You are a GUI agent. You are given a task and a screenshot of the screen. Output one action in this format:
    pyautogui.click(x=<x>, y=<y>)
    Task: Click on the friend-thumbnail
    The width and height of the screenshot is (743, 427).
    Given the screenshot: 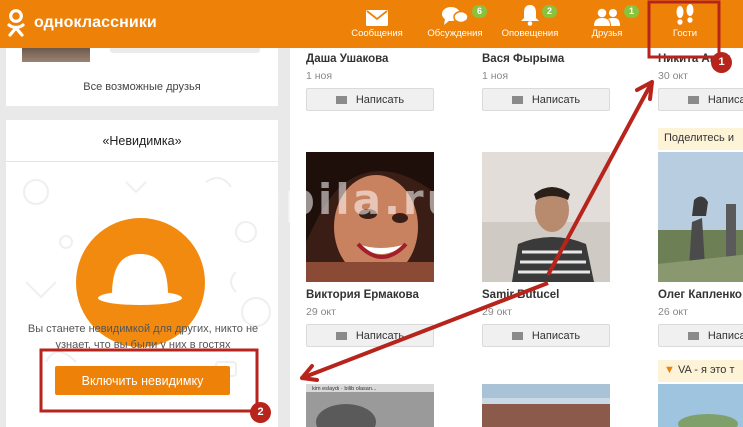 What is the action you would take?
    pyautogui.click(x=56, y=55)
    